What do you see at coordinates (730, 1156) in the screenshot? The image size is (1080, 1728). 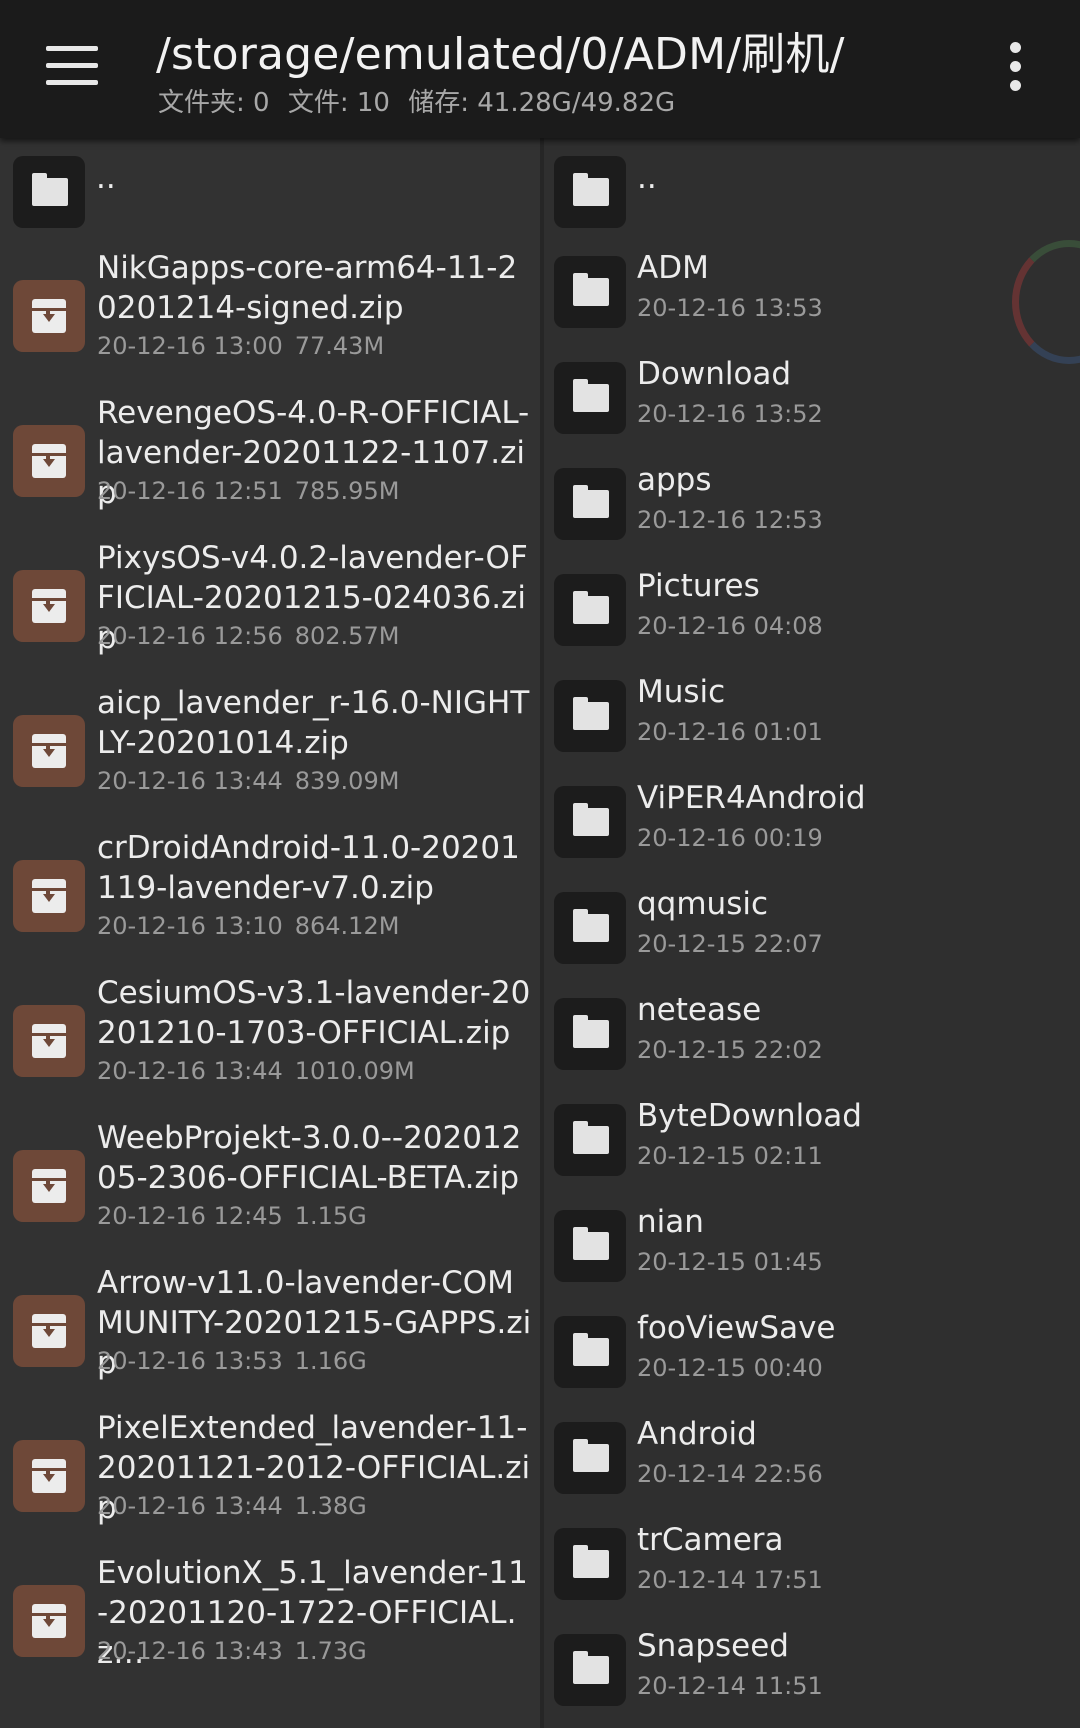 I see `folder-date: 20-12-15 02:11` at bounding box center [730, 1156].